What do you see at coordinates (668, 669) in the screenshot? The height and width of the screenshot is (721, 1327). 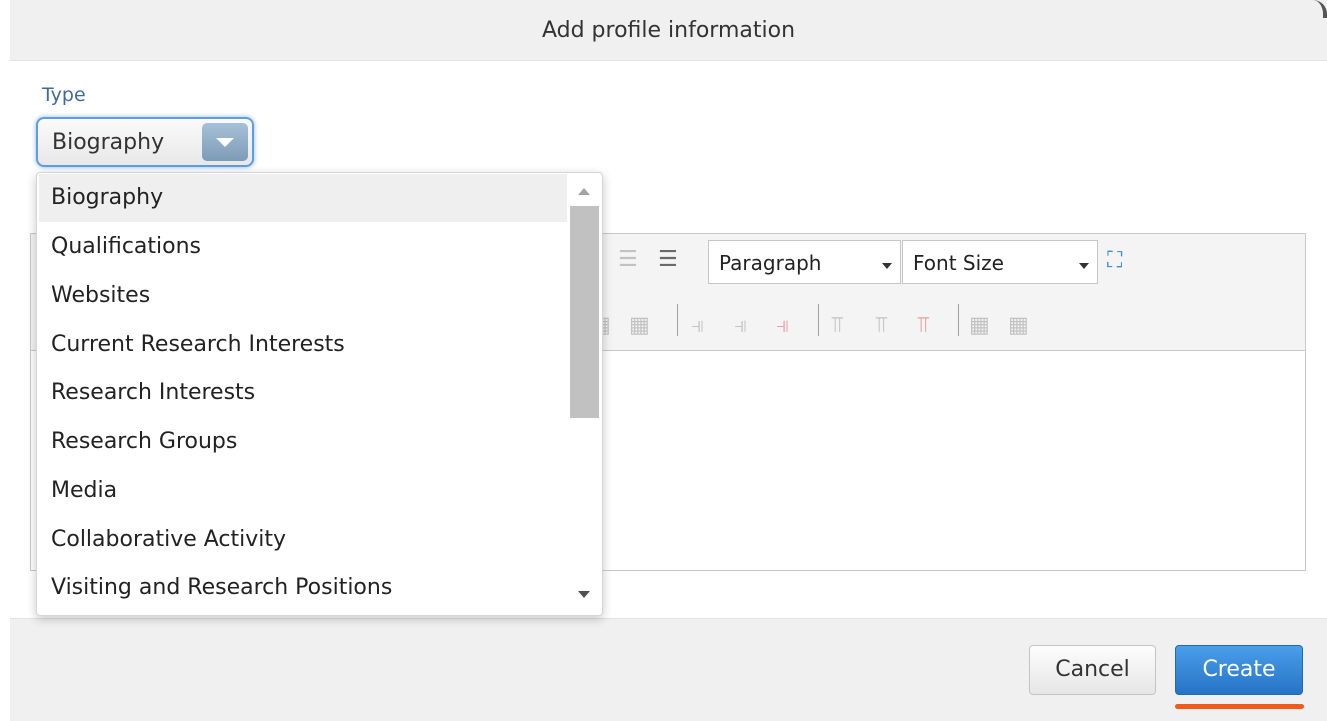 I see `dialog-footer: Cancel Create` at bounding box center [668, 669].